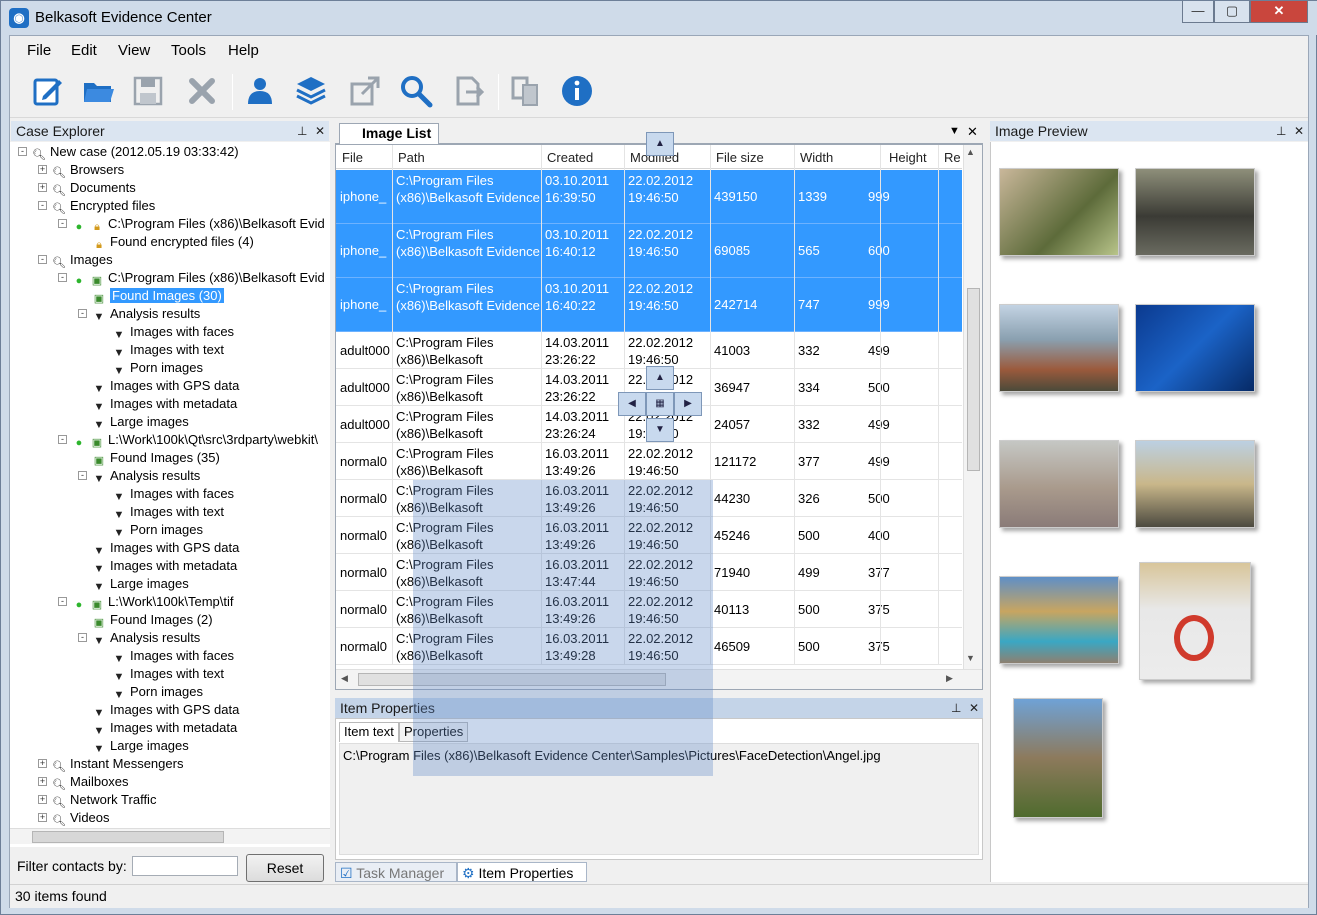  I want to click on tree-node: ▣ Found Images (2), so click(152, 620).